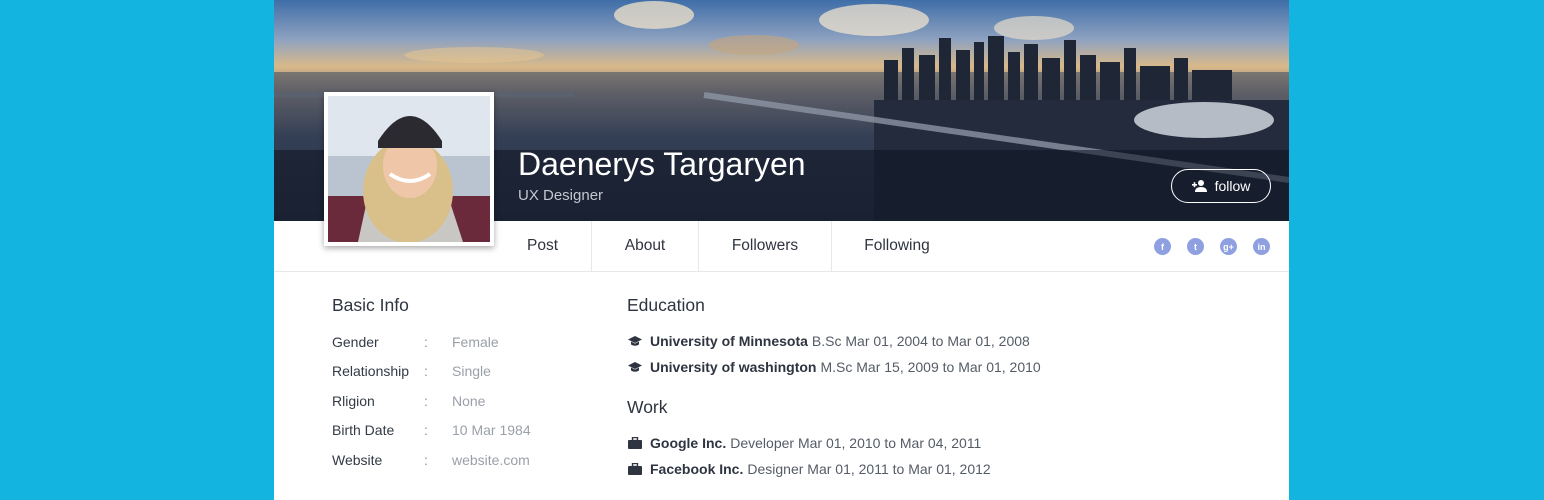  What do you see at coordinates (415, 342) in the screenshot?
I see `info-row-gender: Gender : Female` at bounding box center [415, 342].